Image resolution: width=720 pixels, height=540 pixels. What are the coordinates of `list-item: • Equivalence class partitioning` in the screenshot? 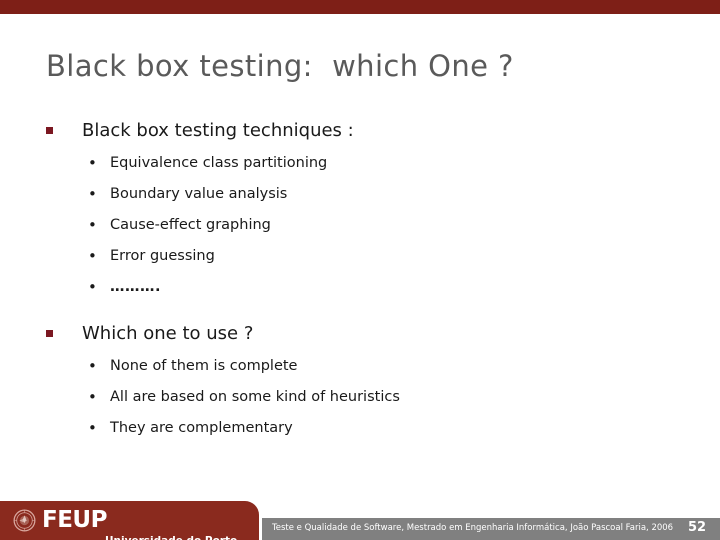 It's located at (360, 163).